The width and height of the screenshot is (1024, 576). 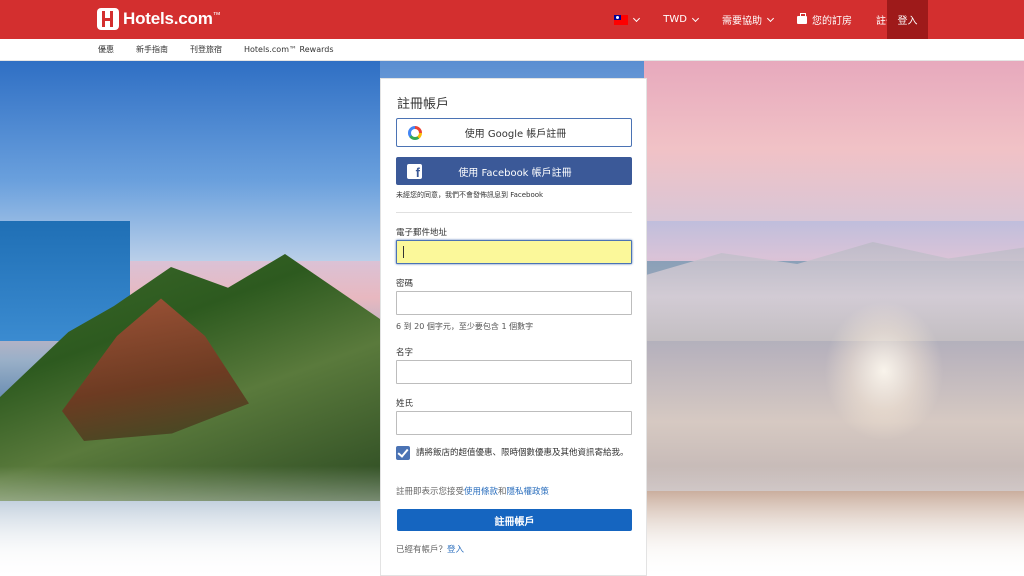 I want to click on have-account-text: 已經有帳戶？登入, so click(x=430, y=549).